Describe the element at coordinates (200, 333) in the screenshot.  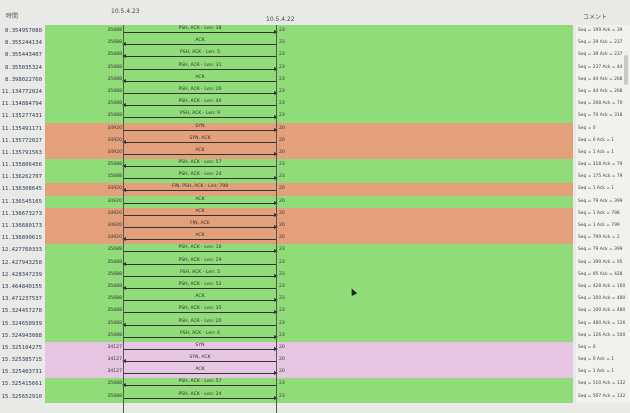
I see `packet-label: PSH, ACK - Len: 6` at that location.